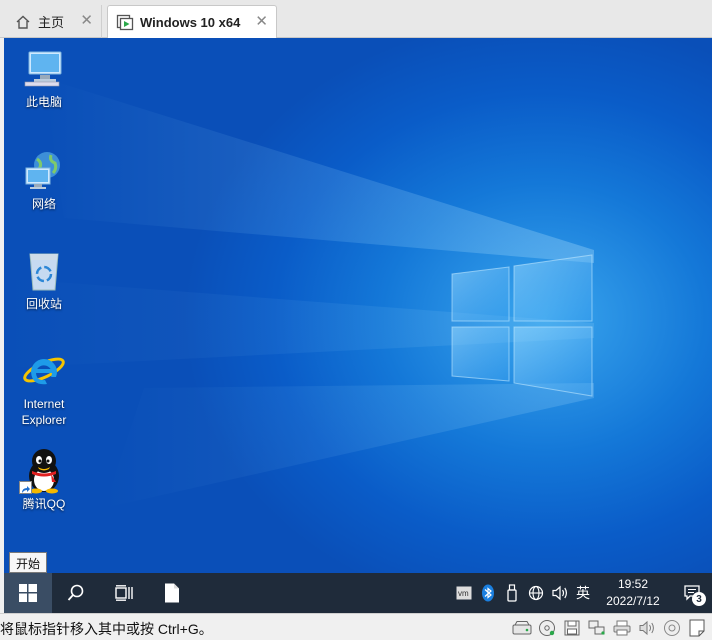 The width and height of the screenshot is (712, 640). I want to click on vm-running-icon, so click(125, 22).